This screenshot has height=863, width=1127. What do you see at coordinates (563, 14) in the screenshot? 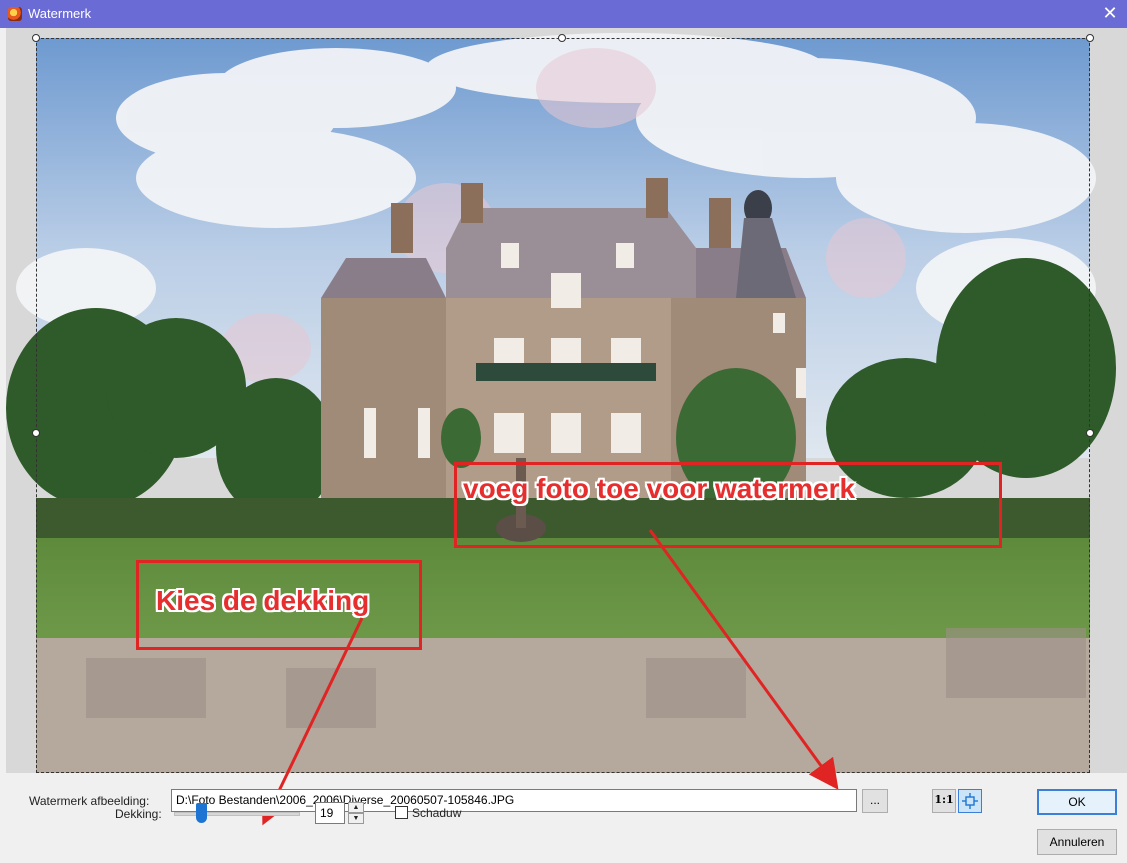
I see `title-bar: Watermerk ✕` at bounding box center [563, 14].